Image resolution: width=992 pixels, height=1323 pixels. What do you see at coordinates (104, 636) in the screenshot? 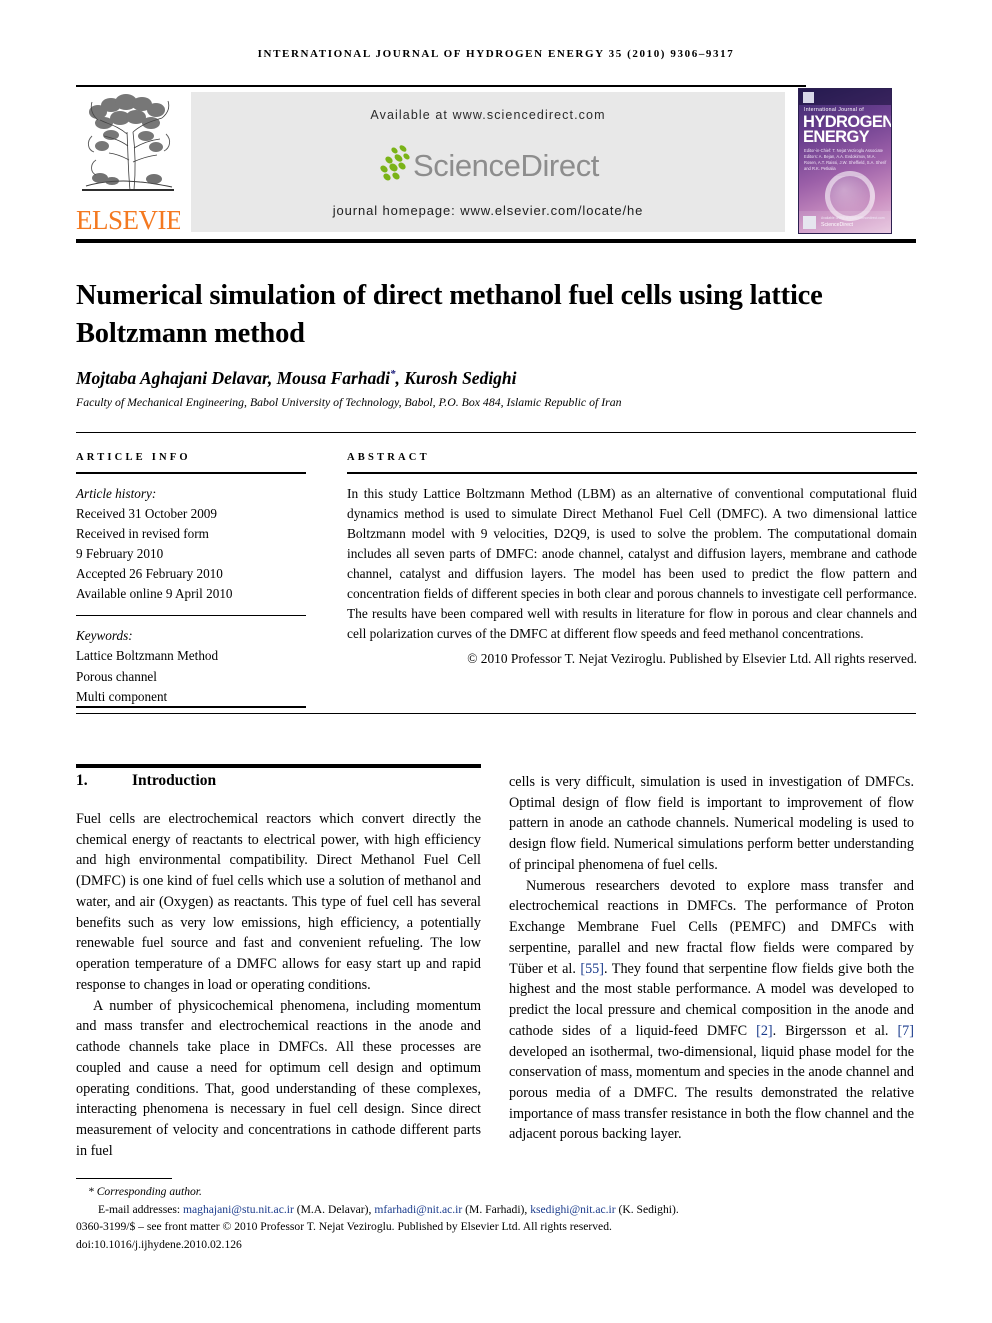
I see `keywords-label: Keywords:` at bounding box center [104, 636].